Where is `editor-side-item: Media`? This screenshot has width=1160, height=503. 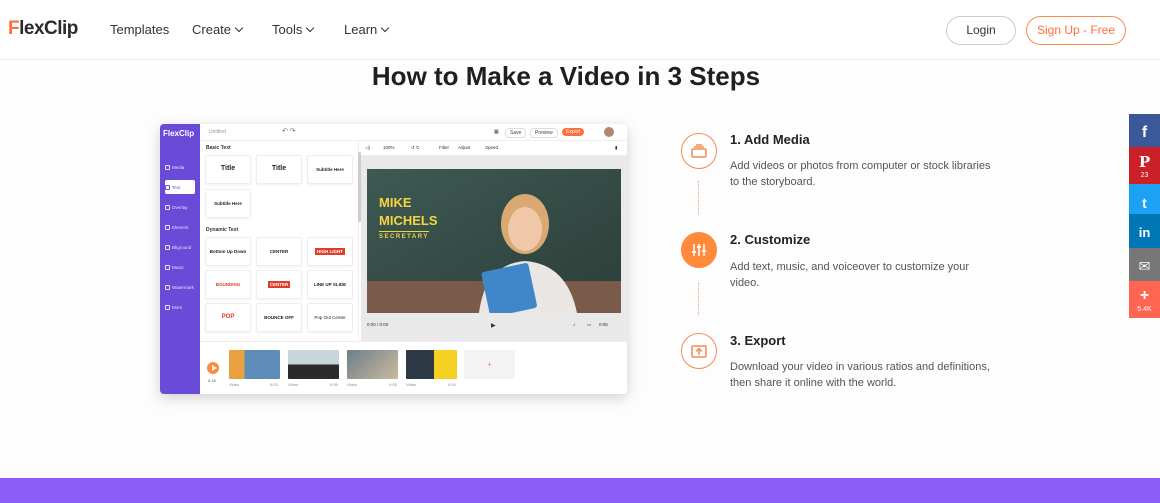 editor-side-item: Media is located at coordinates (180, 167).